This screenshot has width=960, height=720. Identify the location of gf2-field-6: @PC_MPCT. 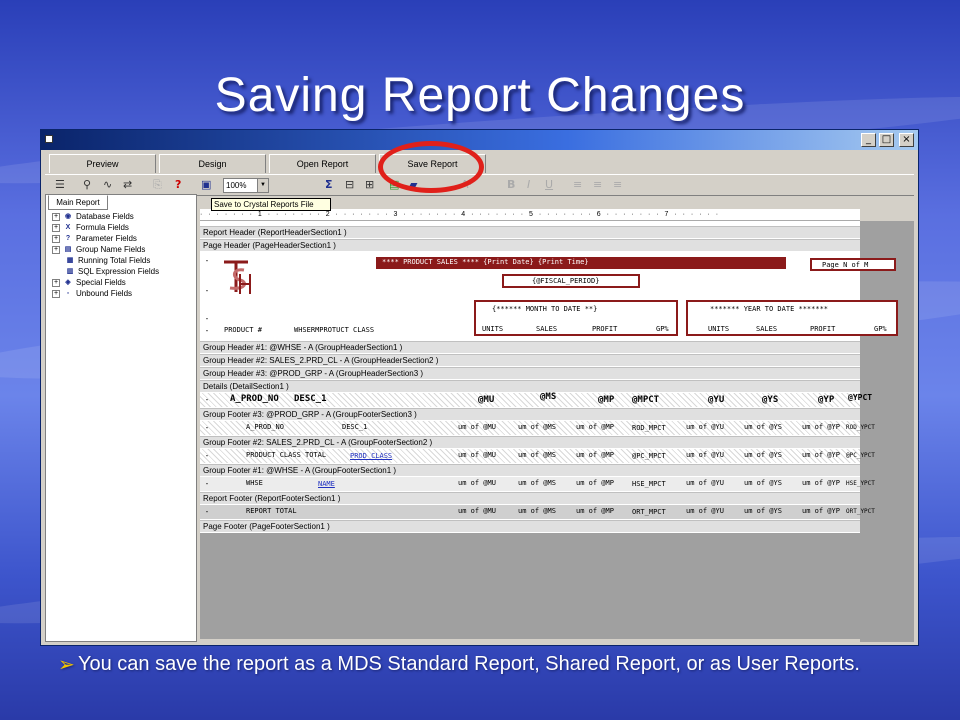
(649, 456).